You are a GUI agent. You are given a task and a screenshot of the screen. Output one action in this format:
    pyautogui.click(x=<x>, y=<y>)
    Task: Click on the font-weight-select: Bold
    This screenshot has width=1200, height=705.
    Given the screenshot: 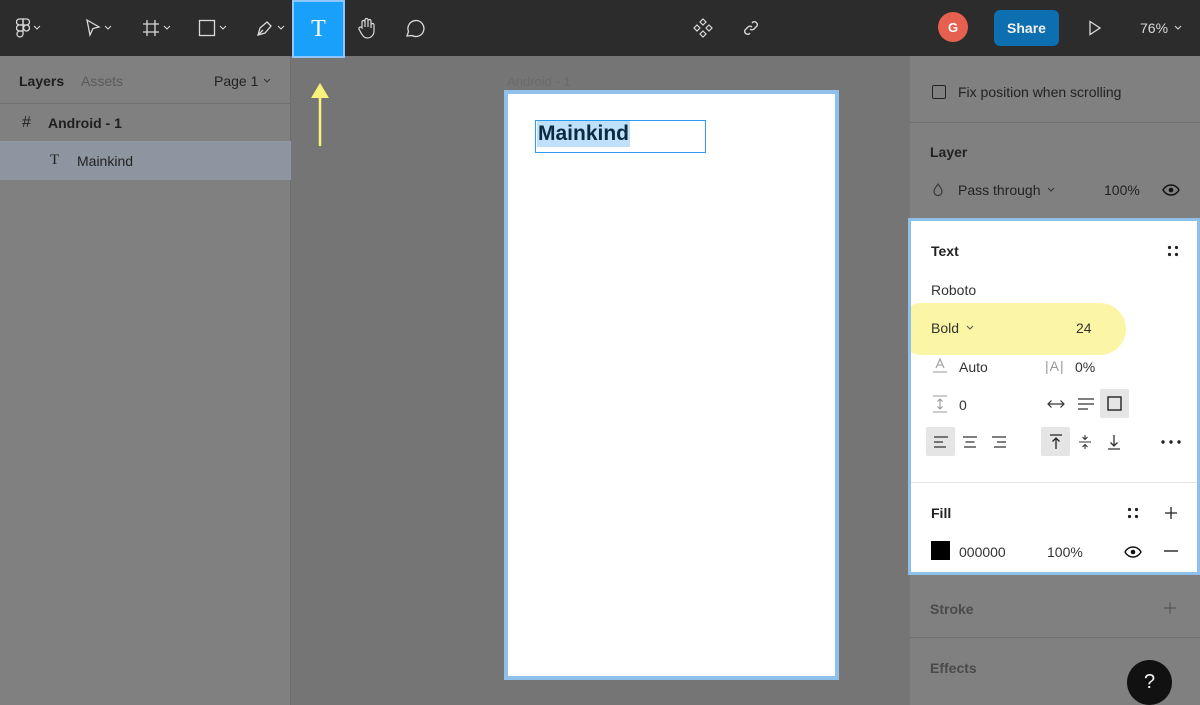 What is the action you would take?
    pyautogui.click(x=952, y=328)
    